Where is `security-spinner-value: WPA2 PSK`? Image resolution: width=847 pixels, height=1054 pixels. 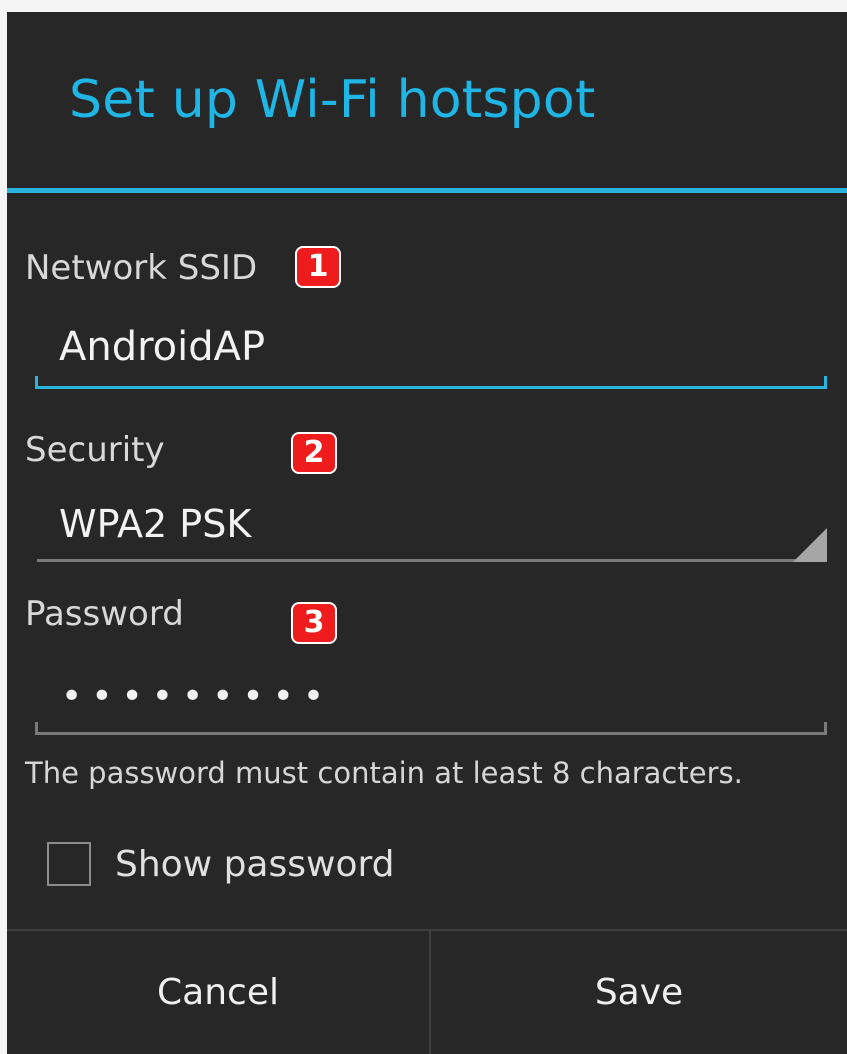 security-spinner-value: WPA2 PSK is located at coordinates (155, 524).